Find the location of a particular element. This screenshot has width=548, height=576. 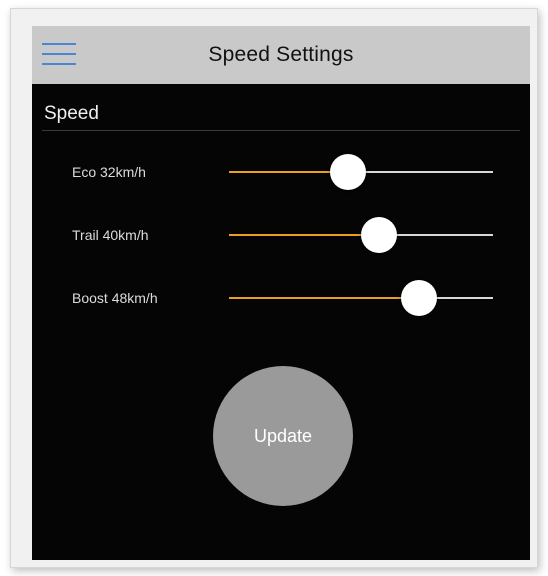

section-divider is located at coordinates (281, 130).